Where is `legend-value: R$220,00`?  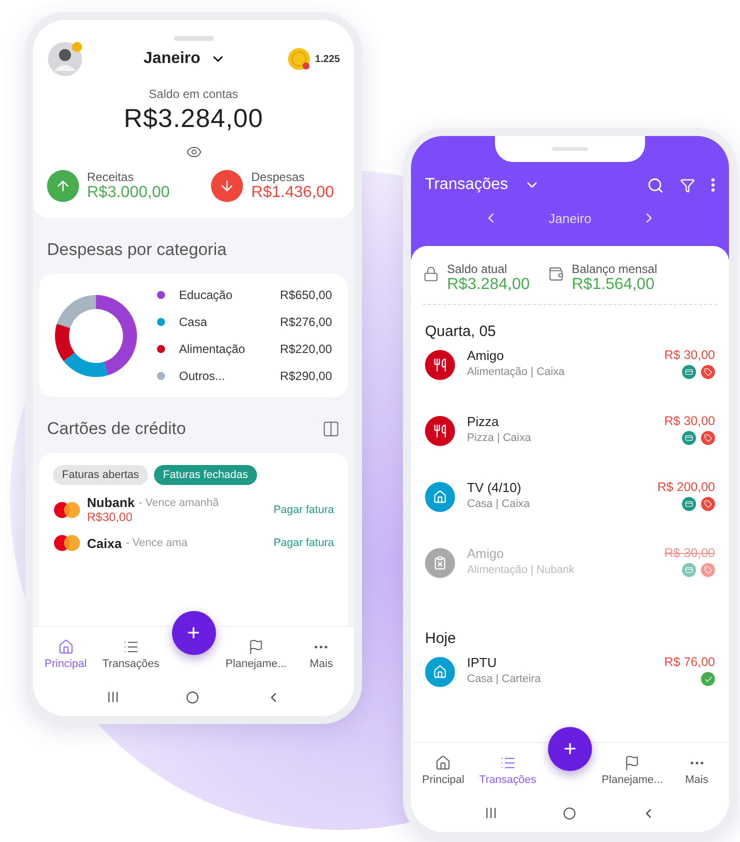 legend-value: R$220,00 is located at coordinates (306, 349).